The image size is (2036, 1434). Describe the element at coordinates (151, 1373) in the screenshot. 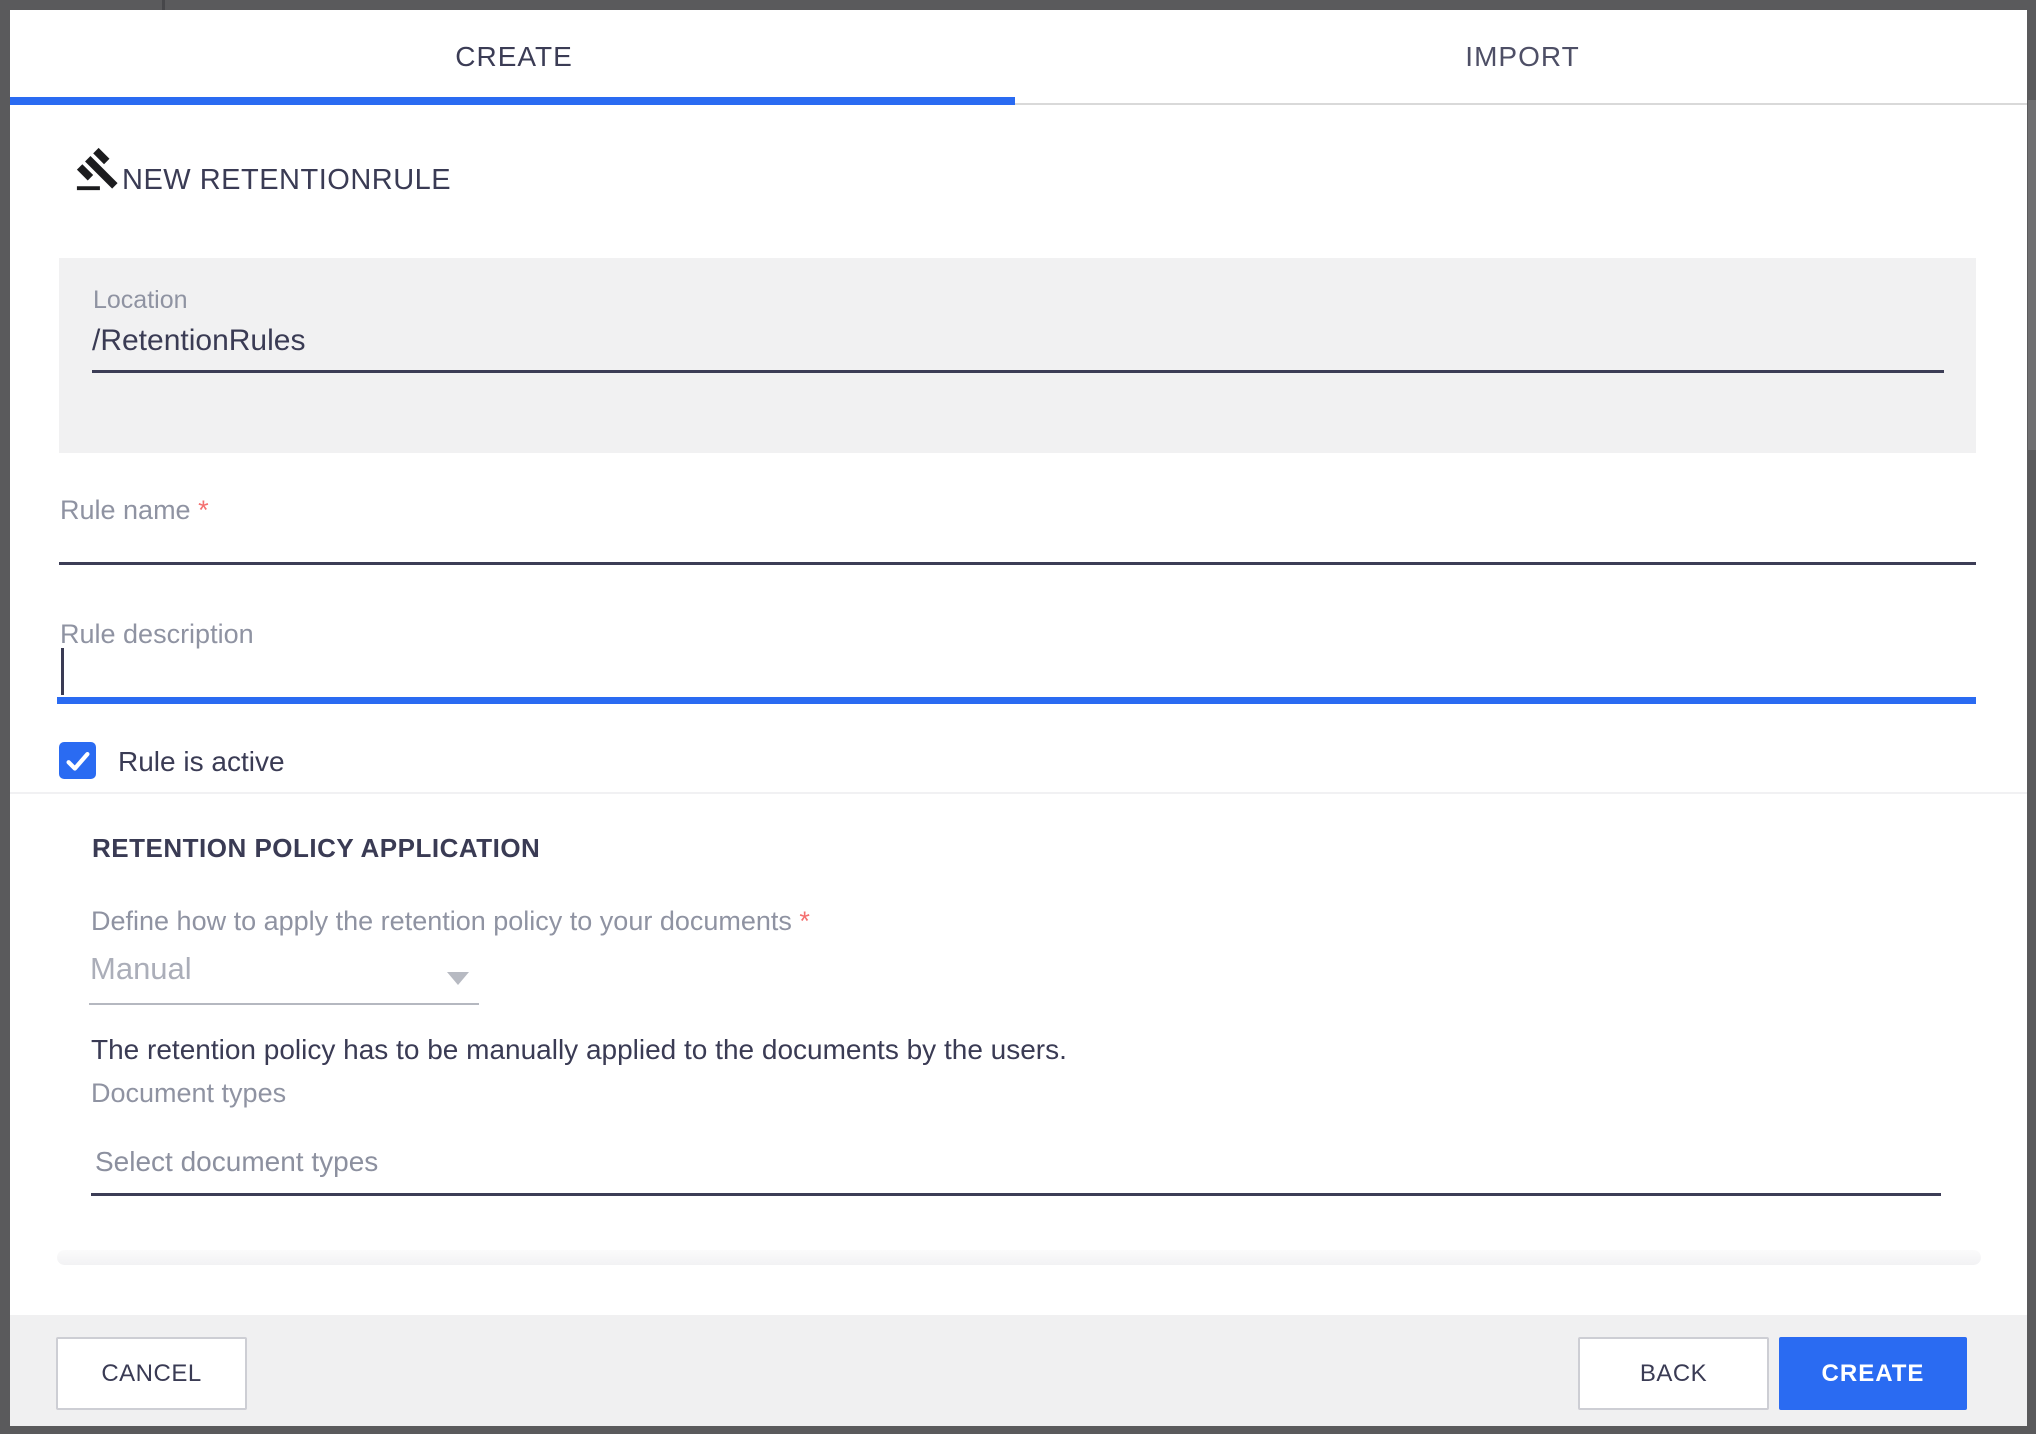

I see `cancel-button: CANCEL` at that location.